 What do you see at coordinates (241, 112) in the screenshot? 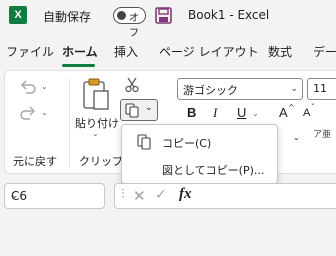
I see `underline-button: U` at bounding box center [241, 112].